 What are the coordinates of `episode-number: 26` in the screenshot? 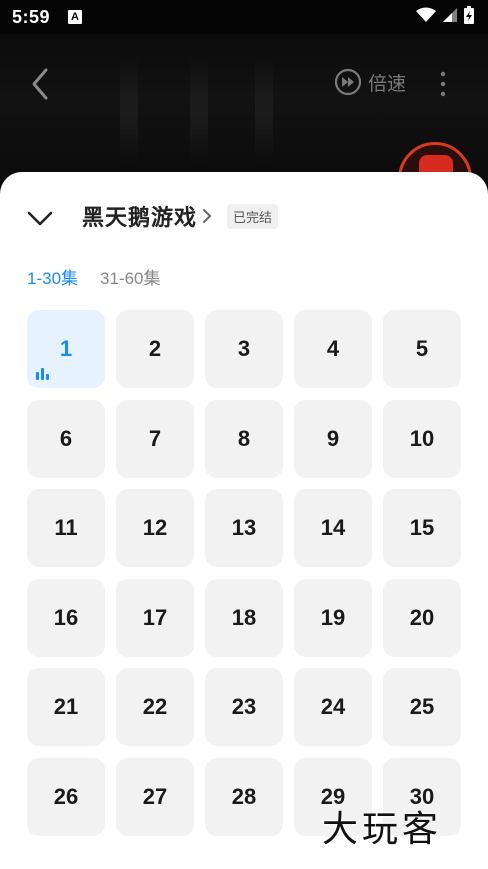 It's located at (66, 796).